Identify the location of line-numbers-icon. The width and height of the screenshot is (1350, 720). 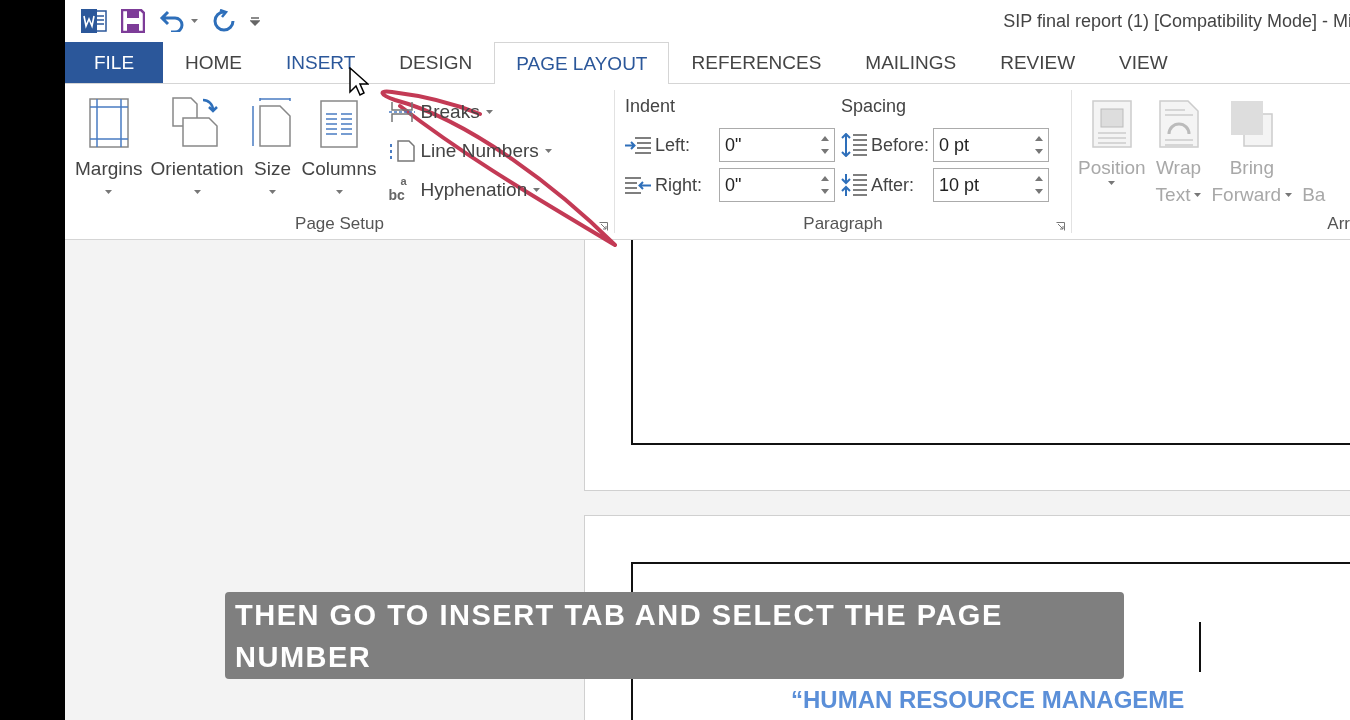
(401, 150).